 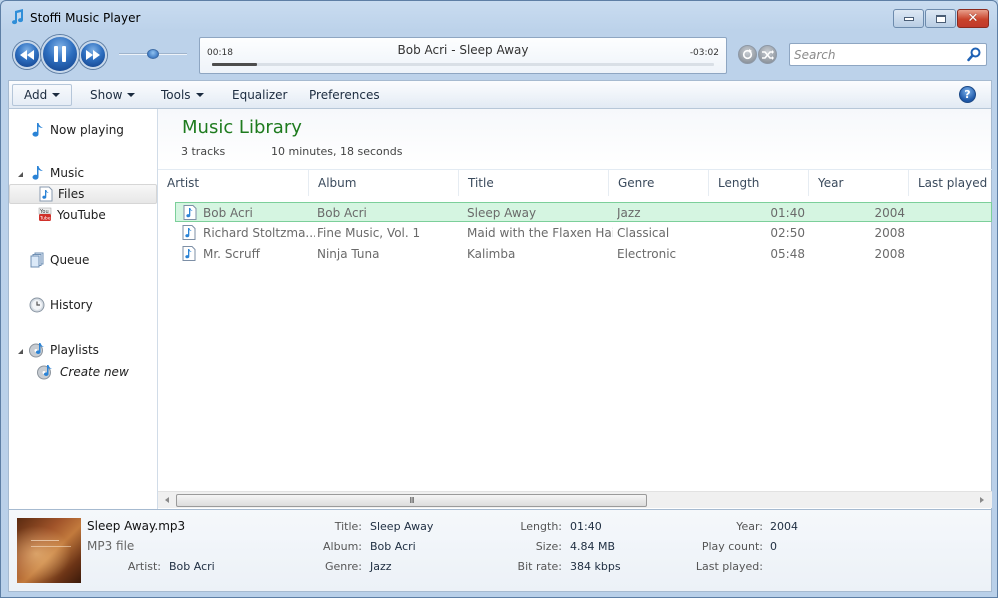 I want to click on column-header-last-played: Last played, so click(x=950, y=183).